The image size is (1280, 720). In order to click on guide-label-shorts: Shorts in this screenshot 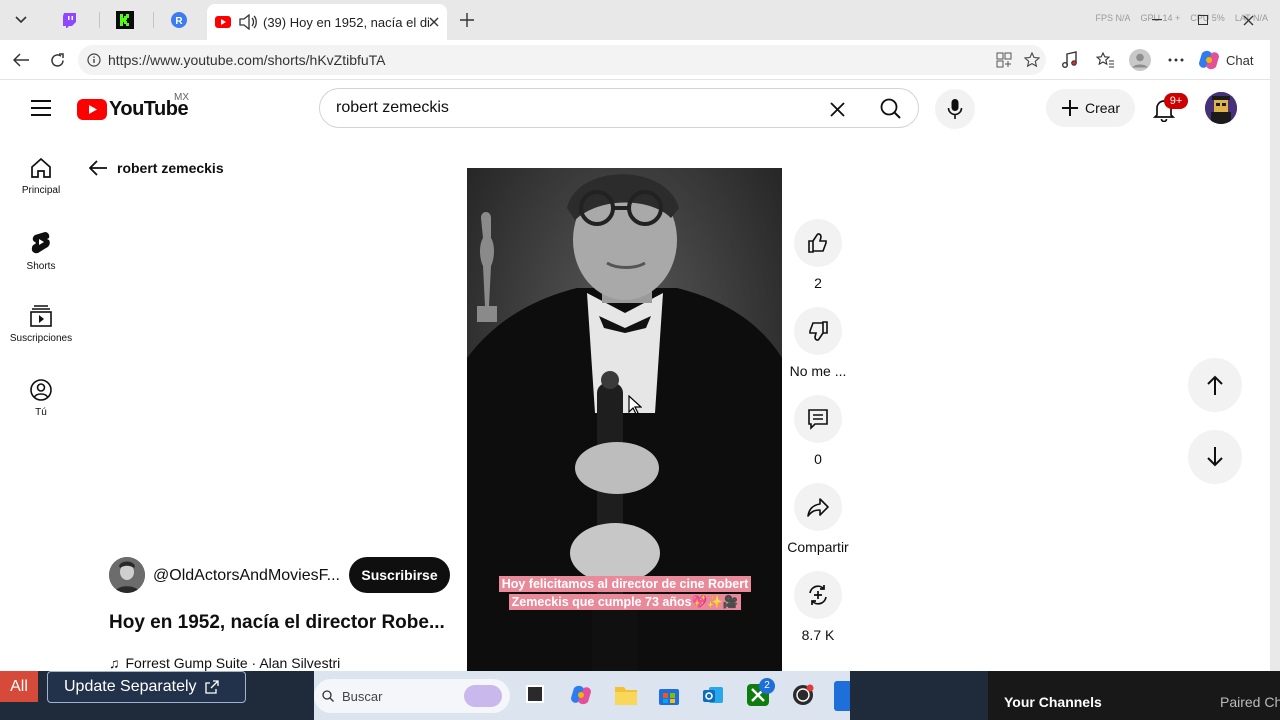, I will do `click(41, 266)`.